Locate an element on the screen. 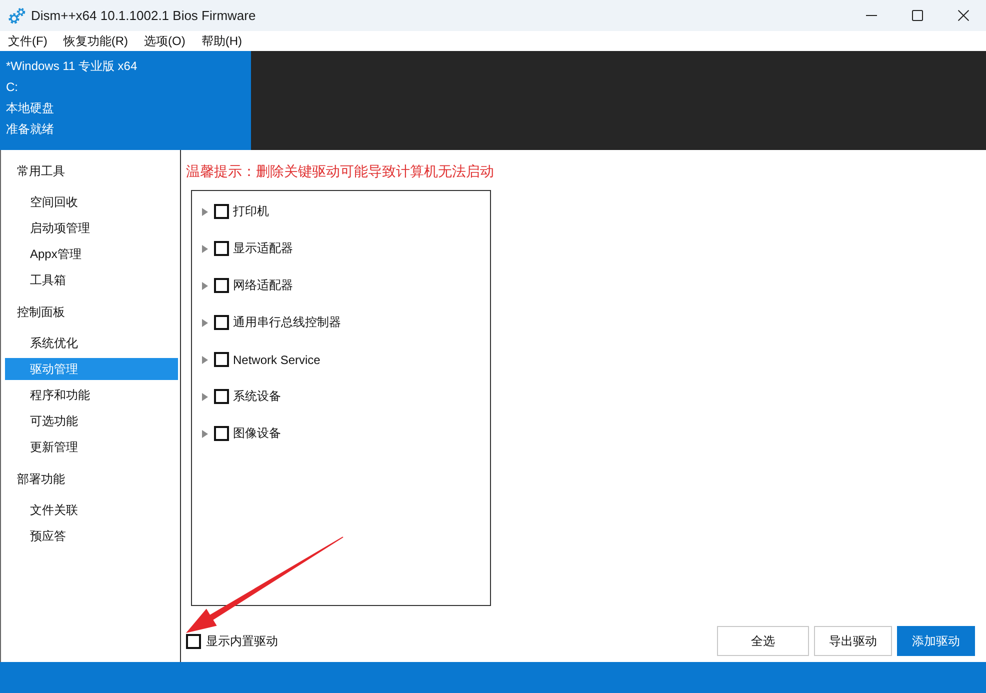  add-driver-button: 添加驱动 is located at coordinates (936, 641).